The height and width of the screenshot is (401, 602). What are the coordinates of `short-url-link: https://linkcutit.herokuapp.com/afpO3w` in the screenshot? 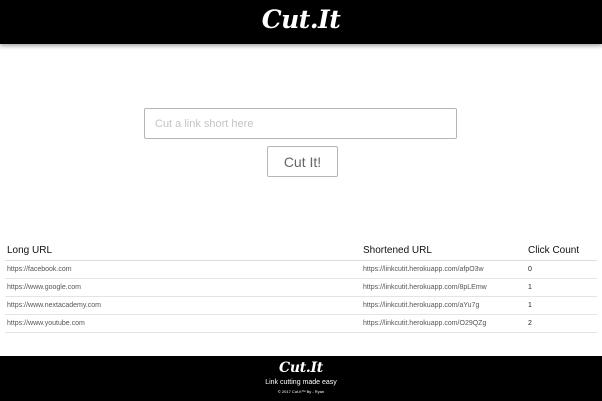 It's located at (443, 269).